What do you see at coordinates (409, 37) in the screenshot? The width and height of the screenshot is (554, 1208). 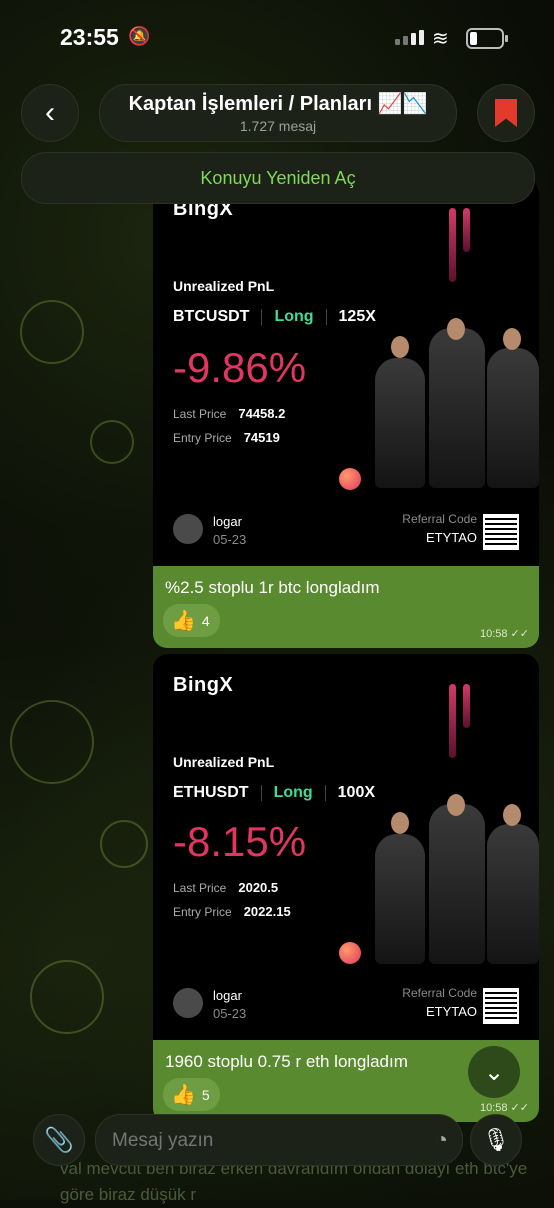 I see `signal-icon` at bounding box center [409, 37].